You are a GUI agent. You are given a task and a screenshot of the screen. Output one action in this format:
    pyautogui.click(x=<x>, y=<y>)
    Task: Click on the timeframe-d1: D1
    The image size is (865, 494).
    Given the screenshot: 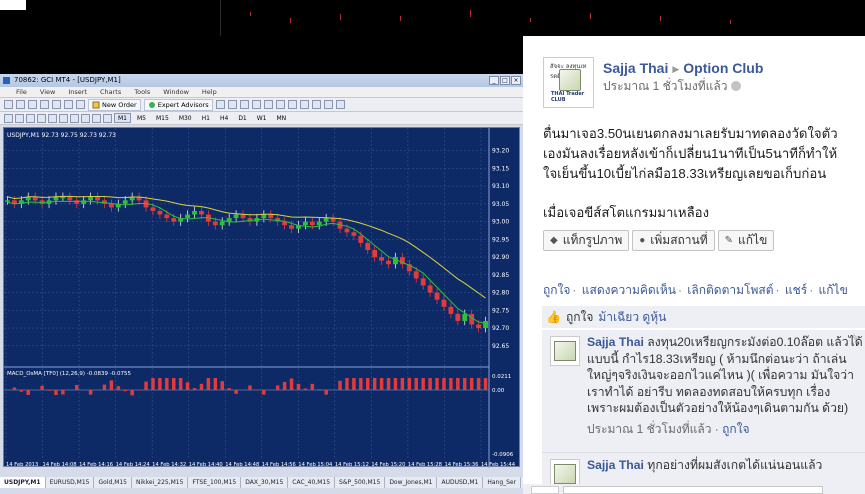 What is the action you would take?
    pyautogui.click(x=242, y=118)
    